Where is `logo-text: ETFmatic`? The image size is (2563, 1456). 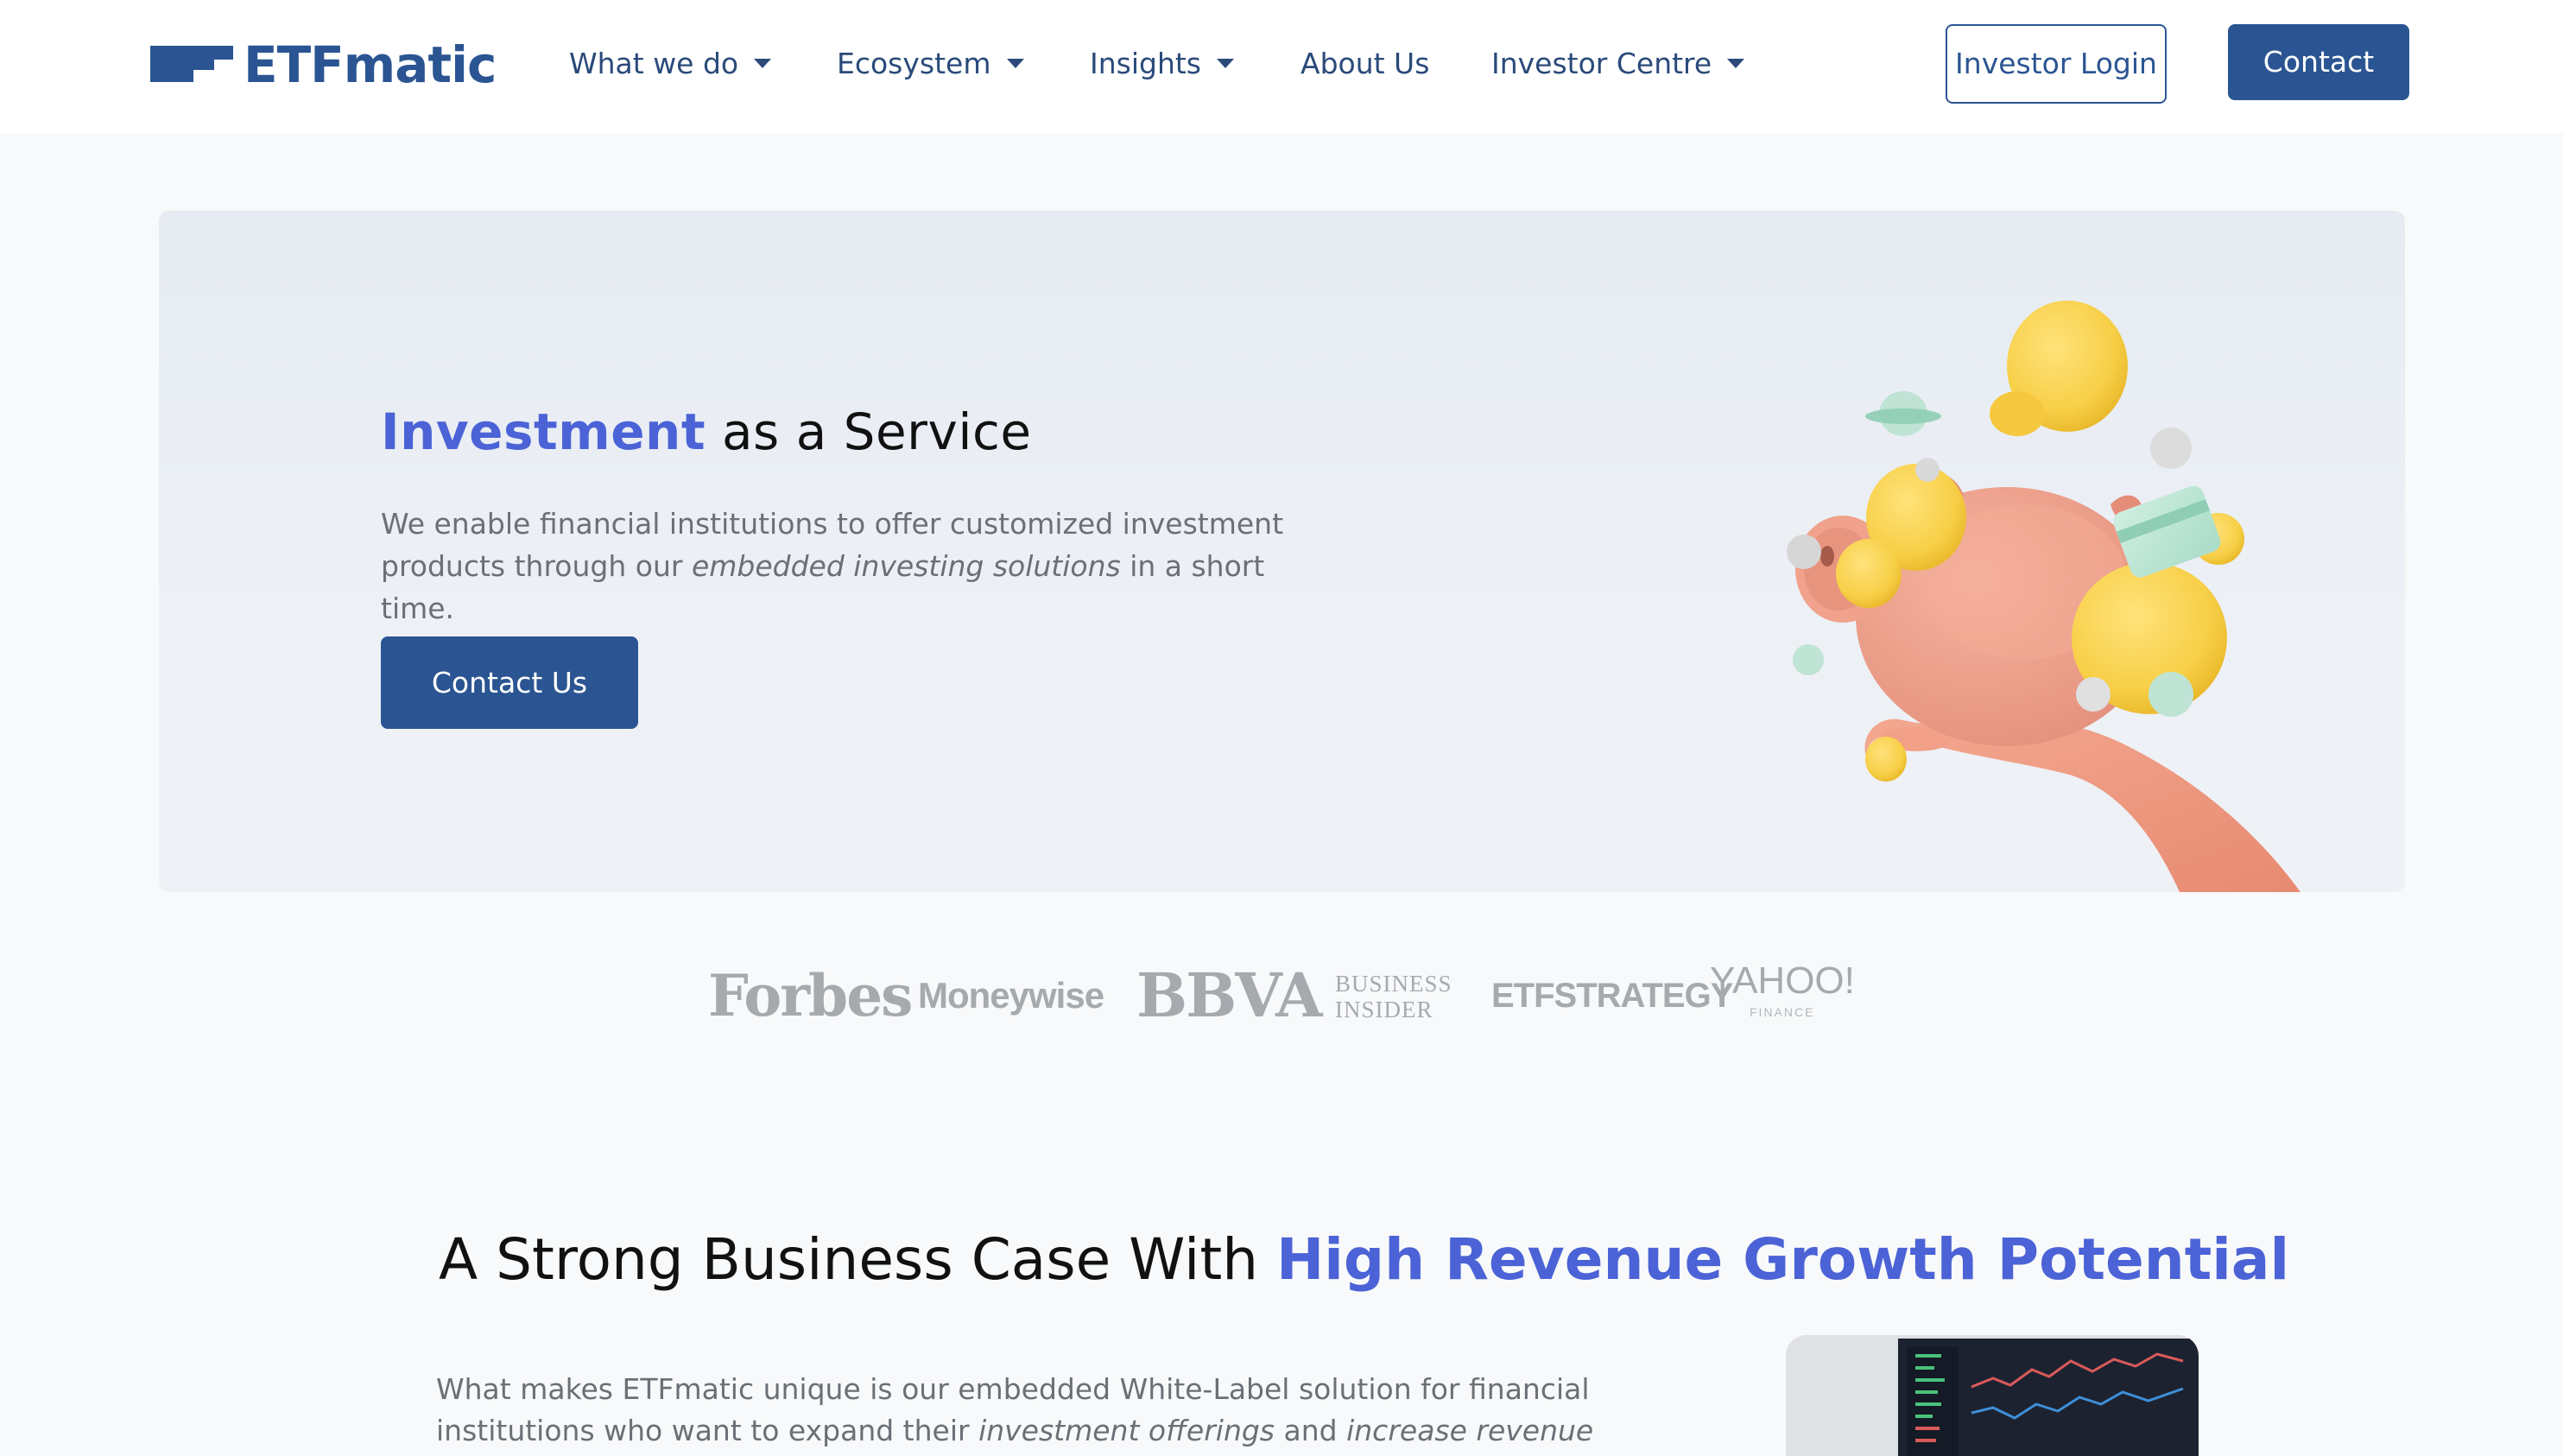 logo-text: ETFmatic is located at coordinates (370, 64).